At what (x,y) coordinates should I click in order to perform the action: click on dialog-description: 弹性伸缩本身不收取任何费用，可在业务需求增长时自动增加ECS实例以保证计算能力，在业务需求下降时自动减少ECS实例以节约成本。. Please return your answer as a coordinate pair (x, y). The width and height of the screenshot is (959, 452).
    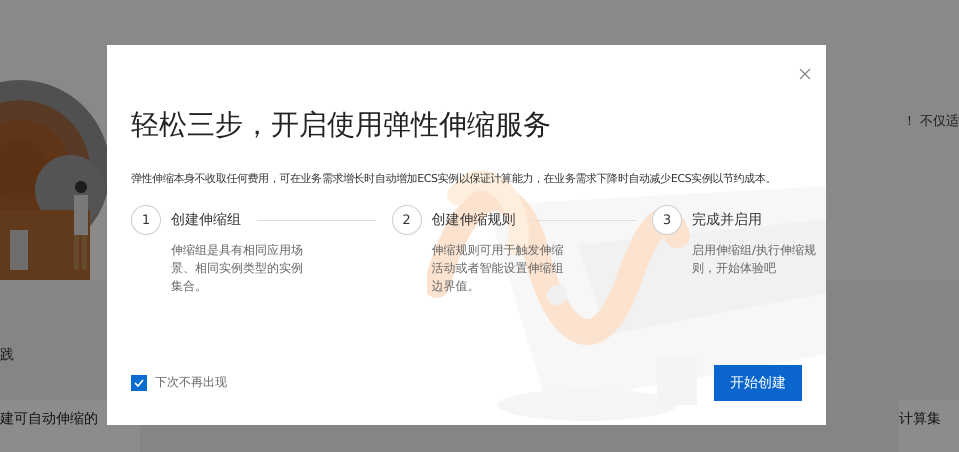
    Looking at the image, I should click on (453, 179).